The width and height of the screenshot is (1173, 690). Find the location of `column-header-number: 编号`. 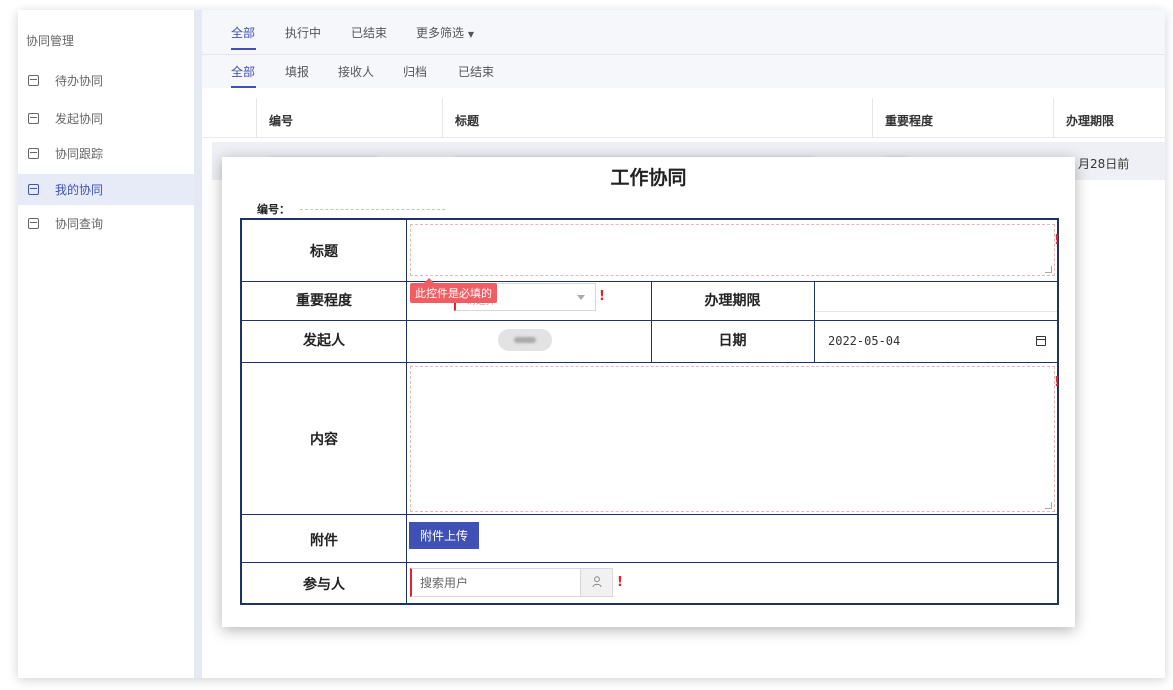

column-header-number: 编号 is located at coordinates (281, 120).